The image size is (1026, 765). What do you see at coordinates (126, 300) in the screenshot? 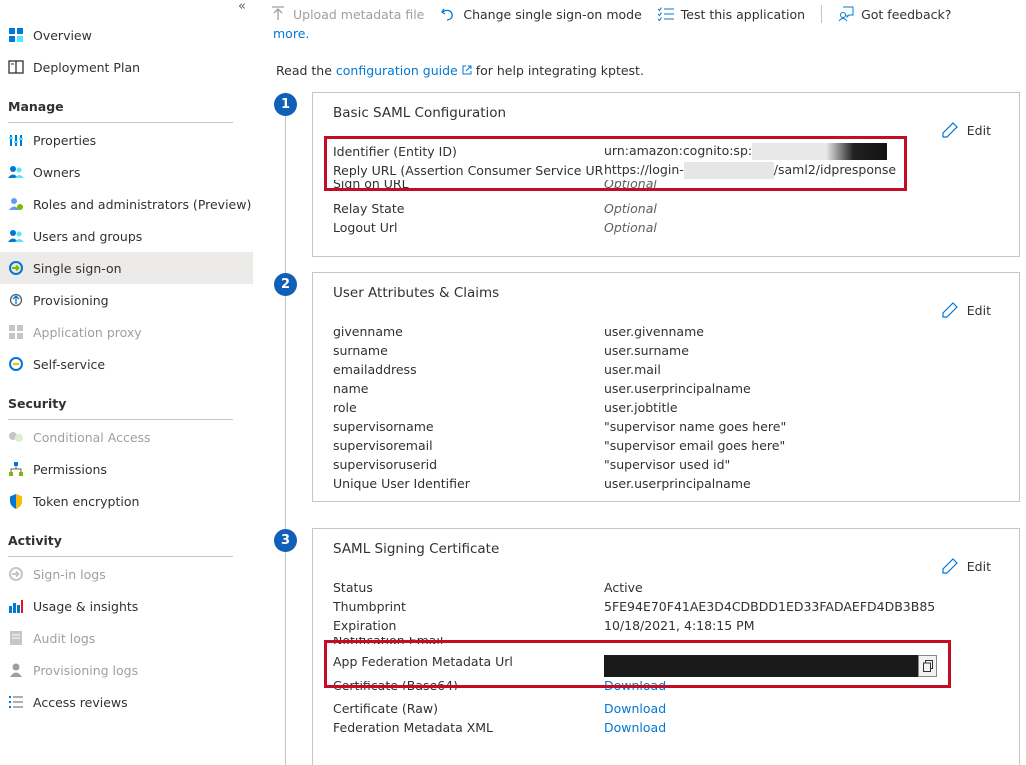
I see `nav-item-provisioning: Provisioning` at bounding box center [126, 300].